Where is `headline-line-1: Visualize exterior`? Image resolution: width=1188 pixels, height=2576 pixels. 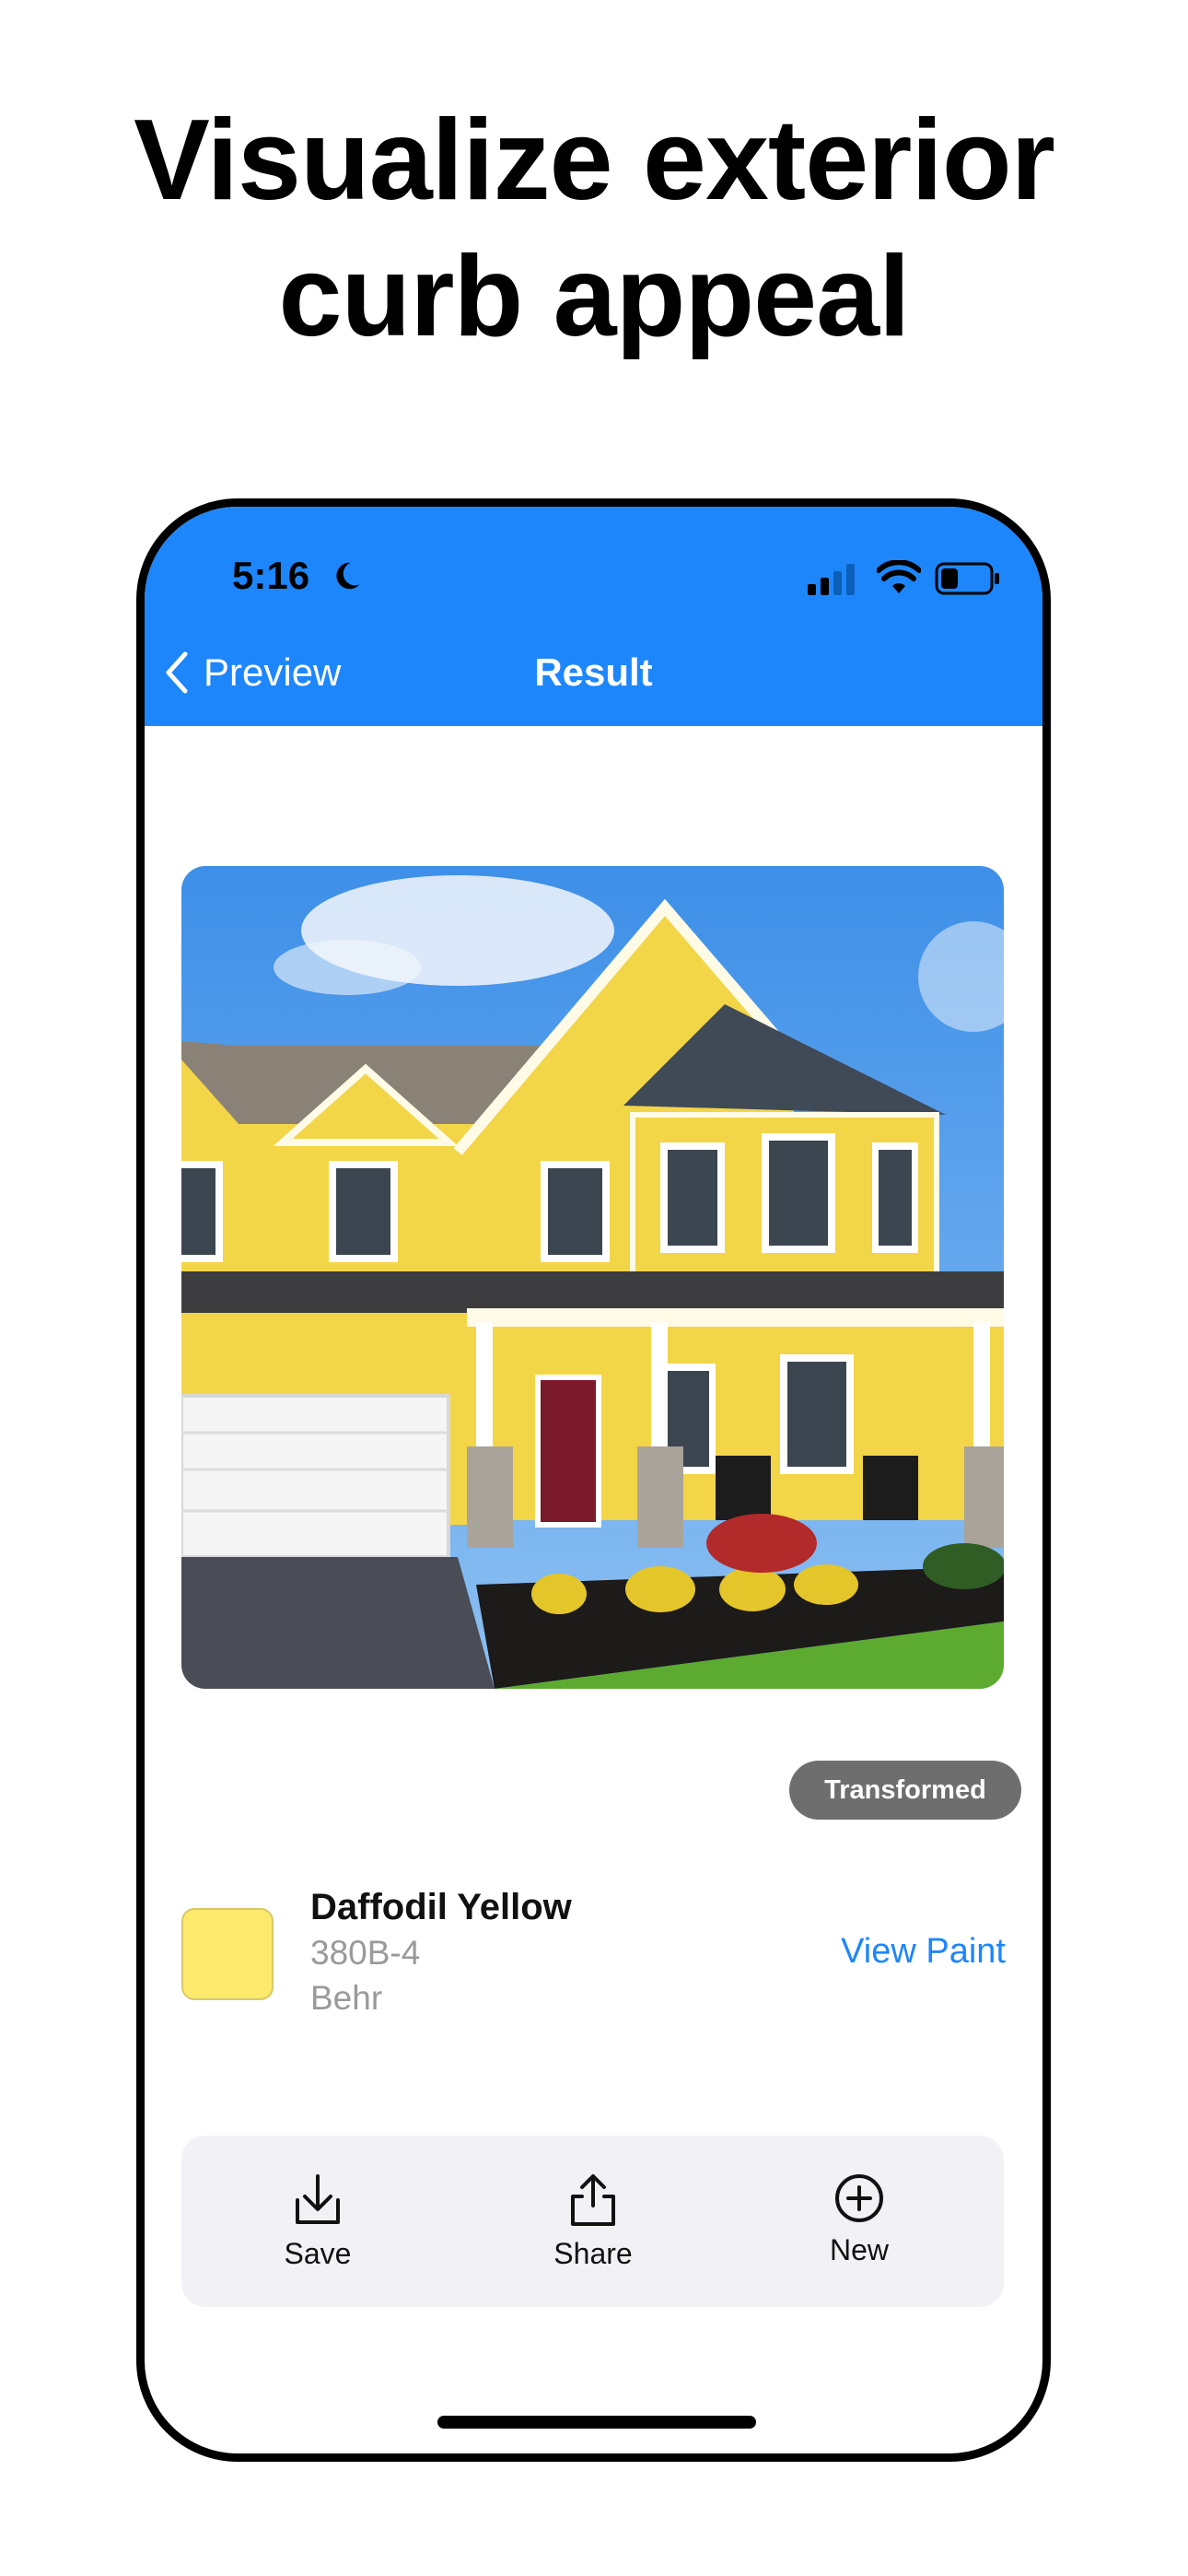
headline-line-1: Visualize exterior is located at coordinates (594, 160).